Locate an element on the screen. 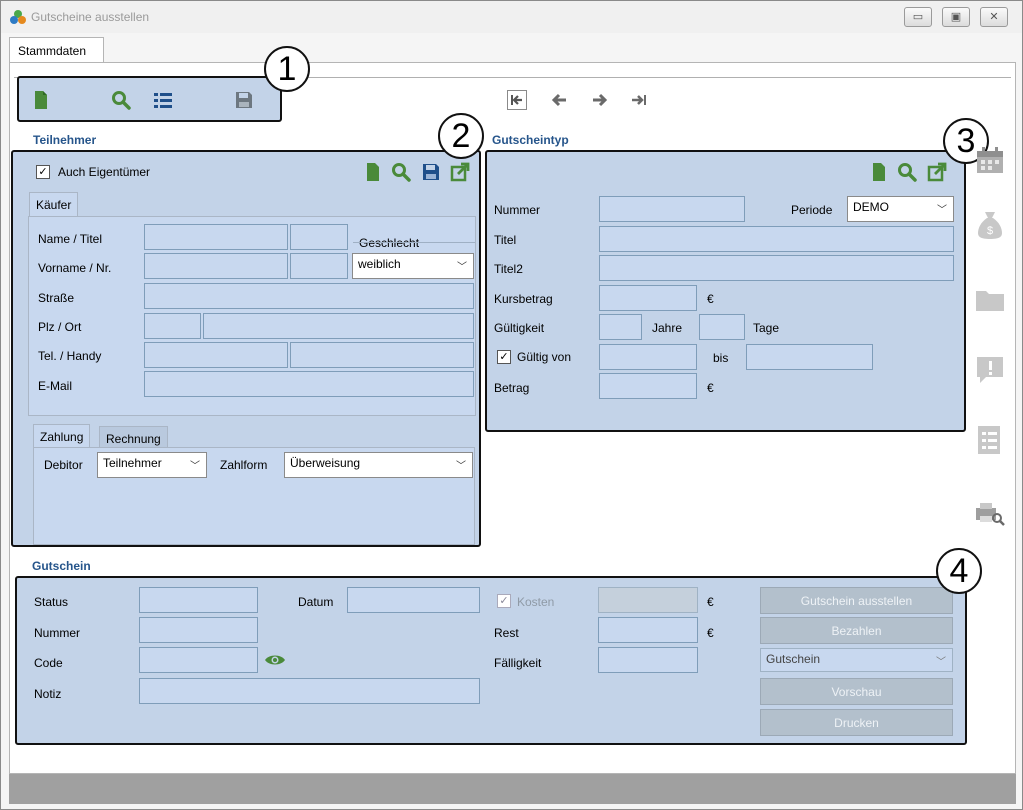  email-label: E-Mail is located at coordinates (55, 386).